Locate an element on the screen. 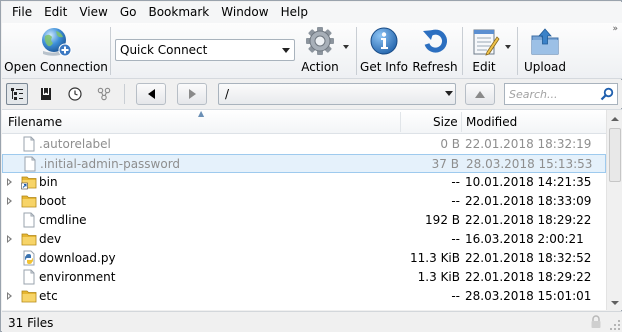 The height and width of the screenshot is (332, 622). upload-label: Upload is located at coordinates (545, 67).